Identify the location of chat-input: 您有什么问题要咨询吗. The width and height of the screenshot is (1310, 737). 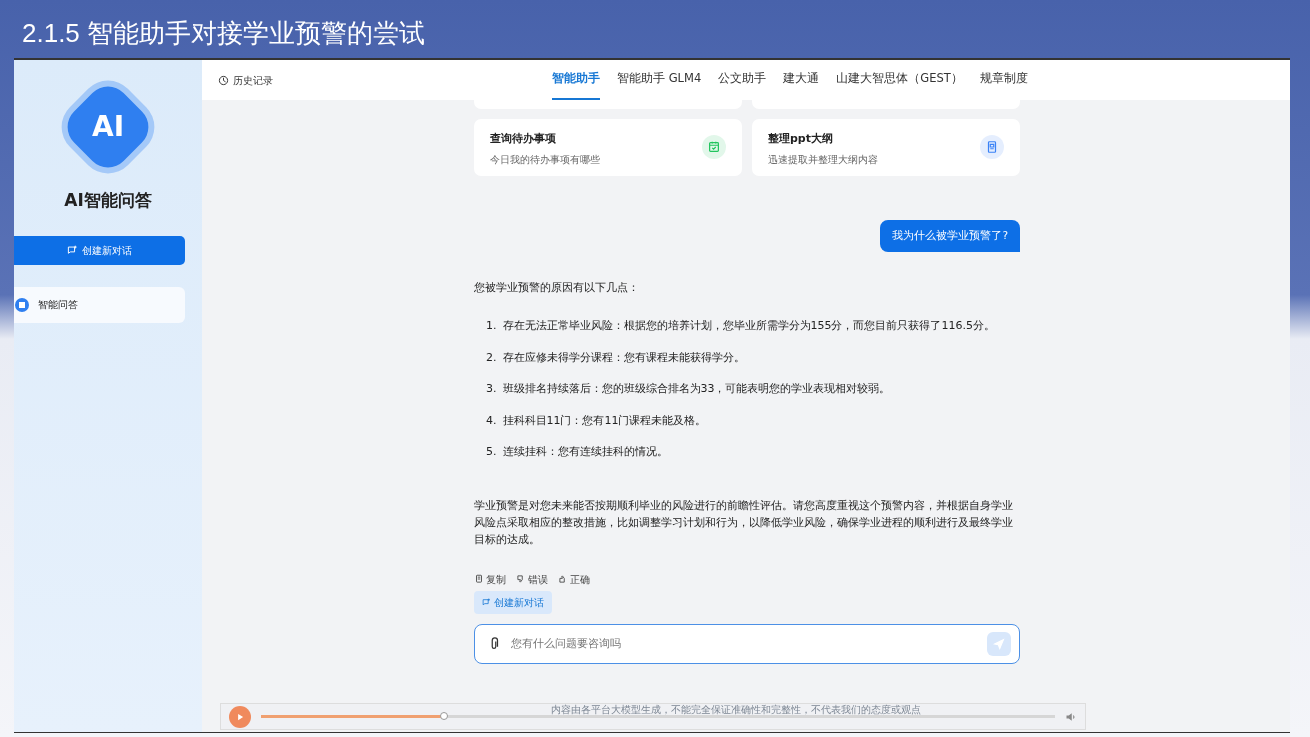
(747, 643).